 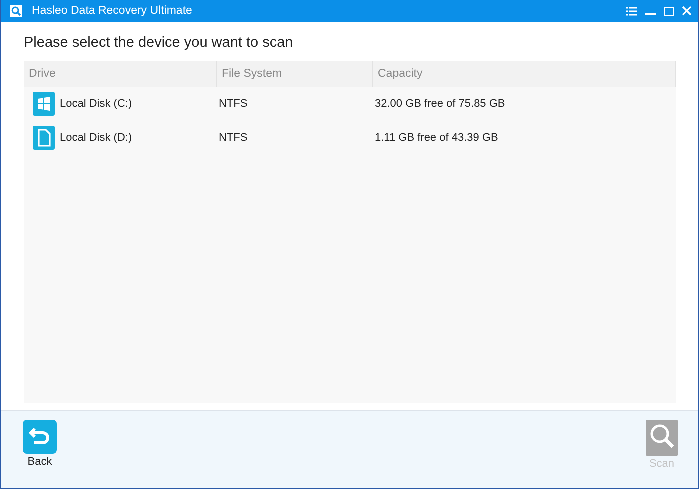 What do you see at coordinates (662, 438) in the screenshot?
I see `magnifier-drive-icon` at bounding box center [662, 438].